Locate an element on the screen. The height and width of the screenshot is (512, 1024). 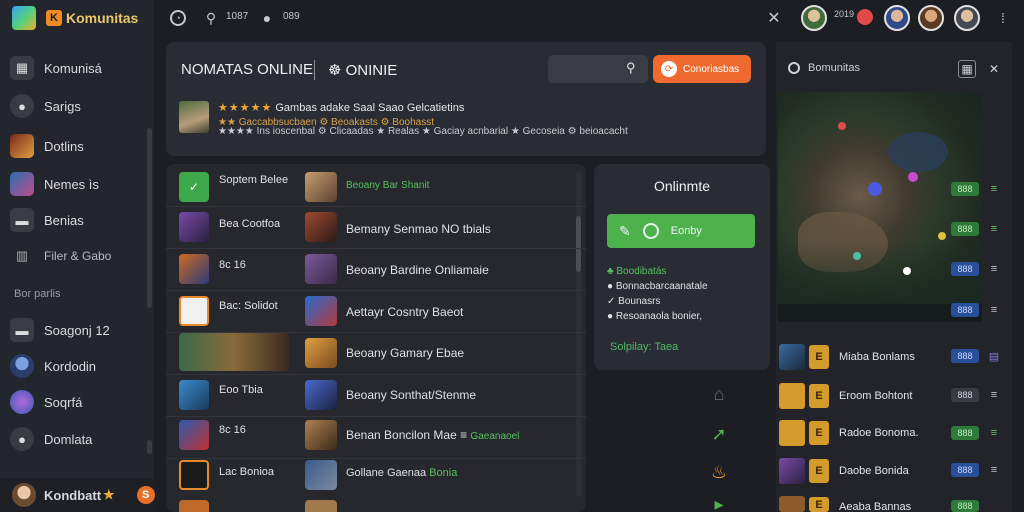
notification-icon is located at coordinates (865, 17).